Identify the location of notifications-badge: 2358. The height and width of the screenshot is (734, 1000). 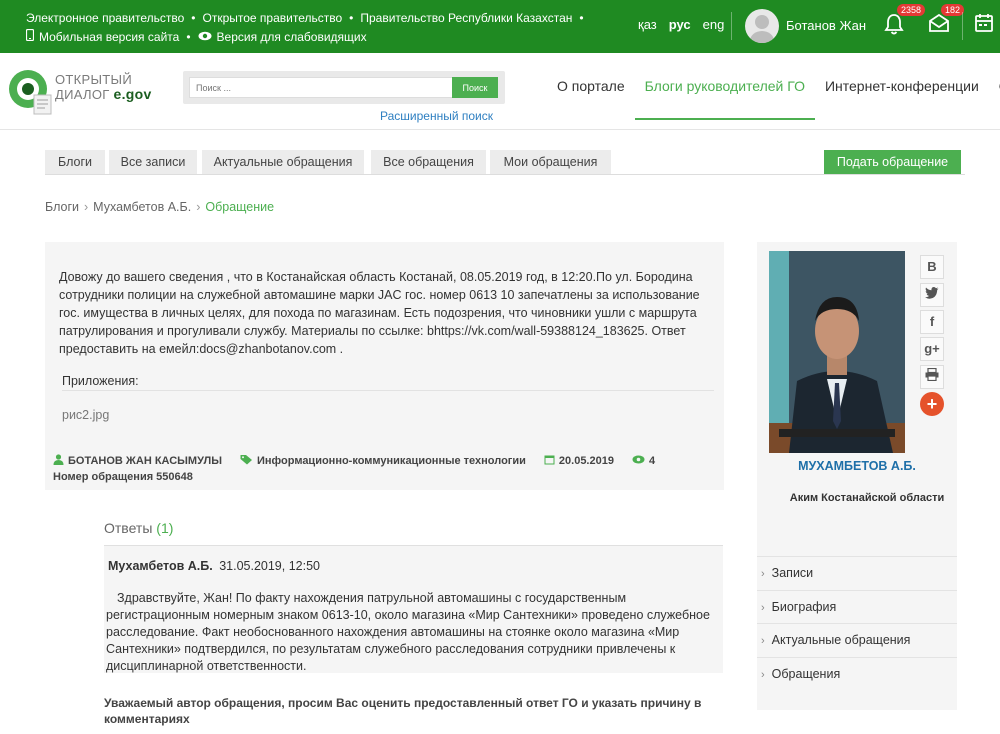
(911, 10).